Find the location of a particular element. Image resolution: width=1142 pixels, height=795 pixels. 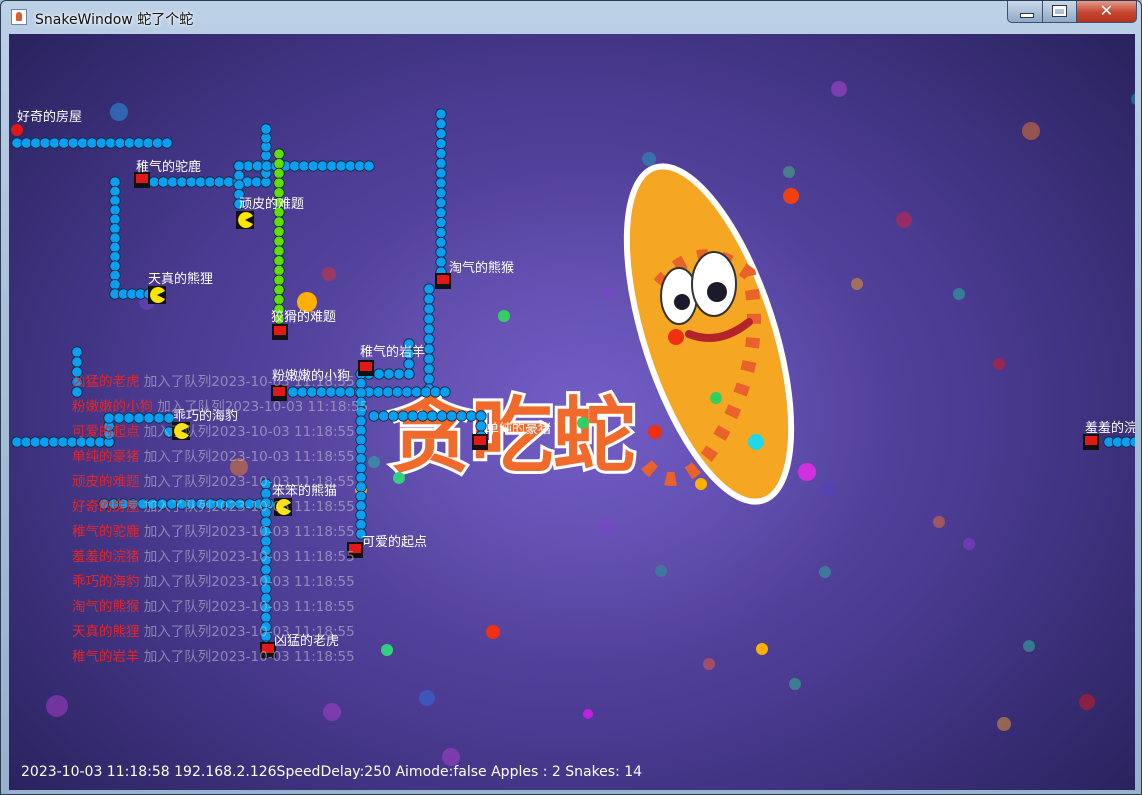

close-button: ✕ is located at coordinates (1106, 12).